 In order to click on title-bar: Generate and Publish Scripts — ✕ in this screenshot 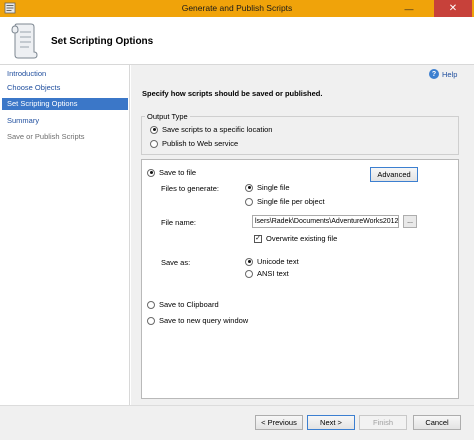, I will do `click(237, 8)`.